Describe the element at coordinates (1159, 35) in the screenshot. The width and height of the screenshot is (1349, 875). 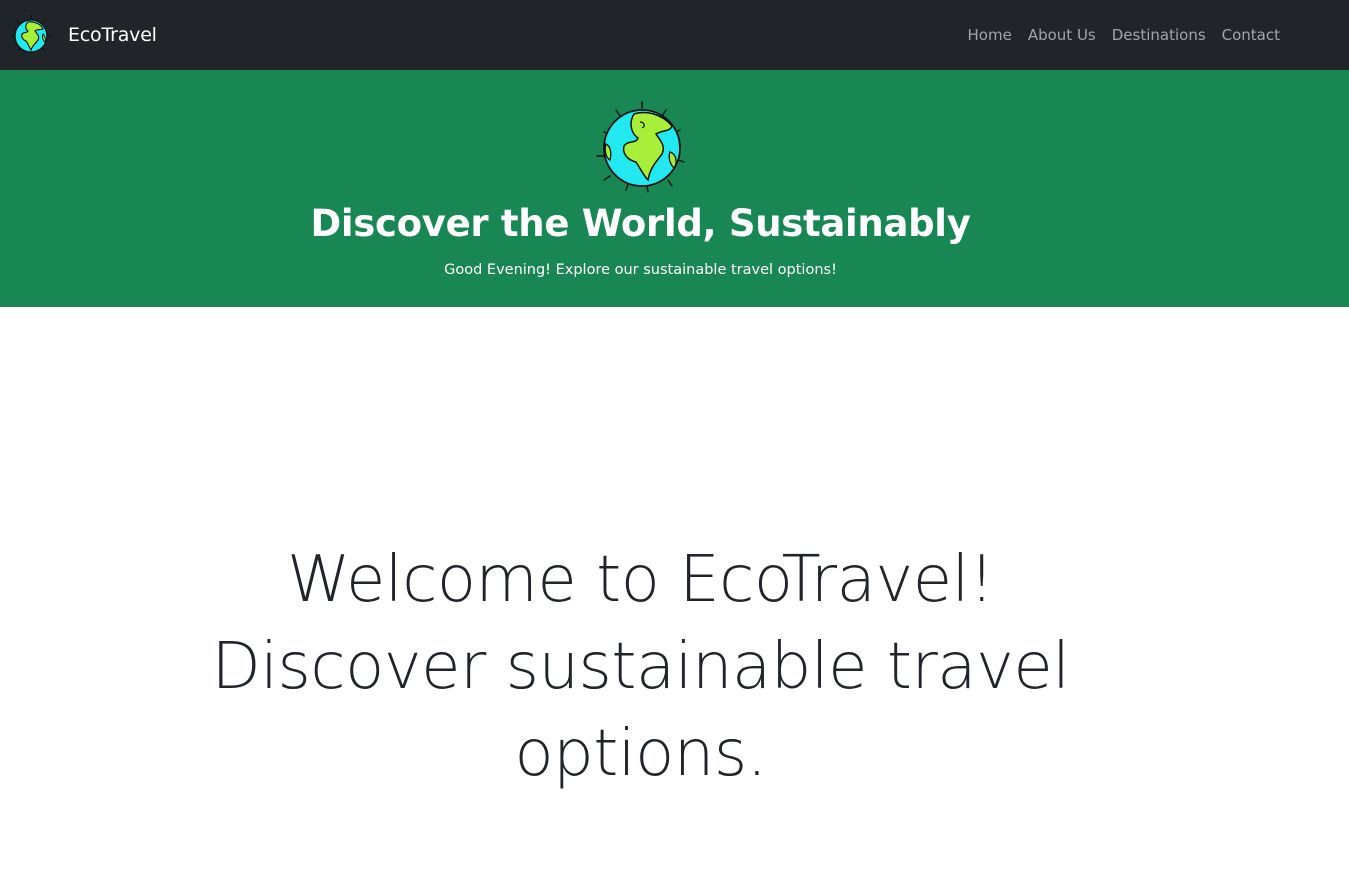
I see `nav-link-destinations: Destinations` at that location.